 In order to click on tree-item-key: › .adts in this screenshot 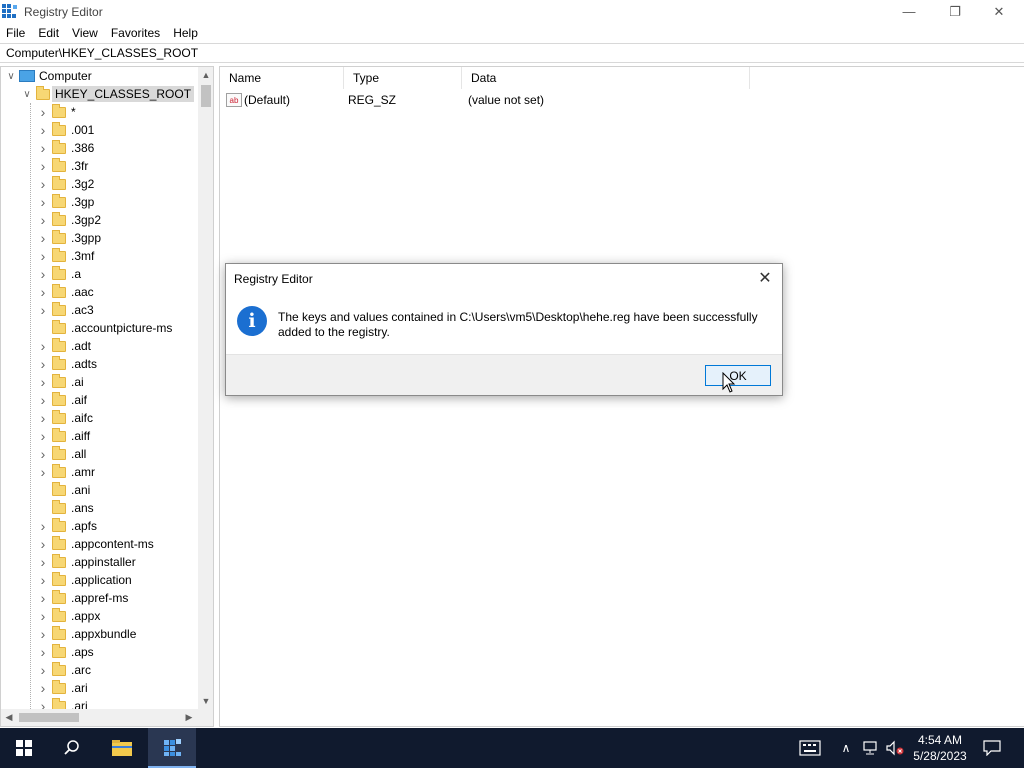, I will do `click(67, 364)`.